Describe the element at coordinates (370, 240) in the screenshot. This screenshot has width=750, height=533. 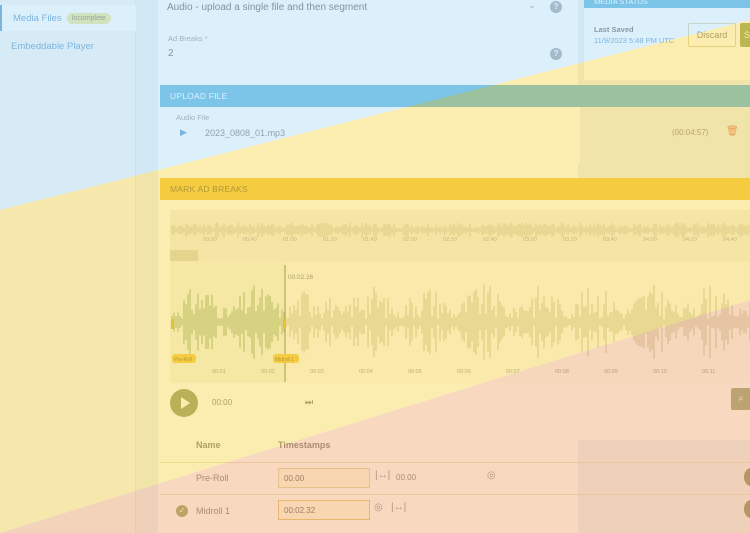
I see `overview-tick-label: 01:40` at that location.